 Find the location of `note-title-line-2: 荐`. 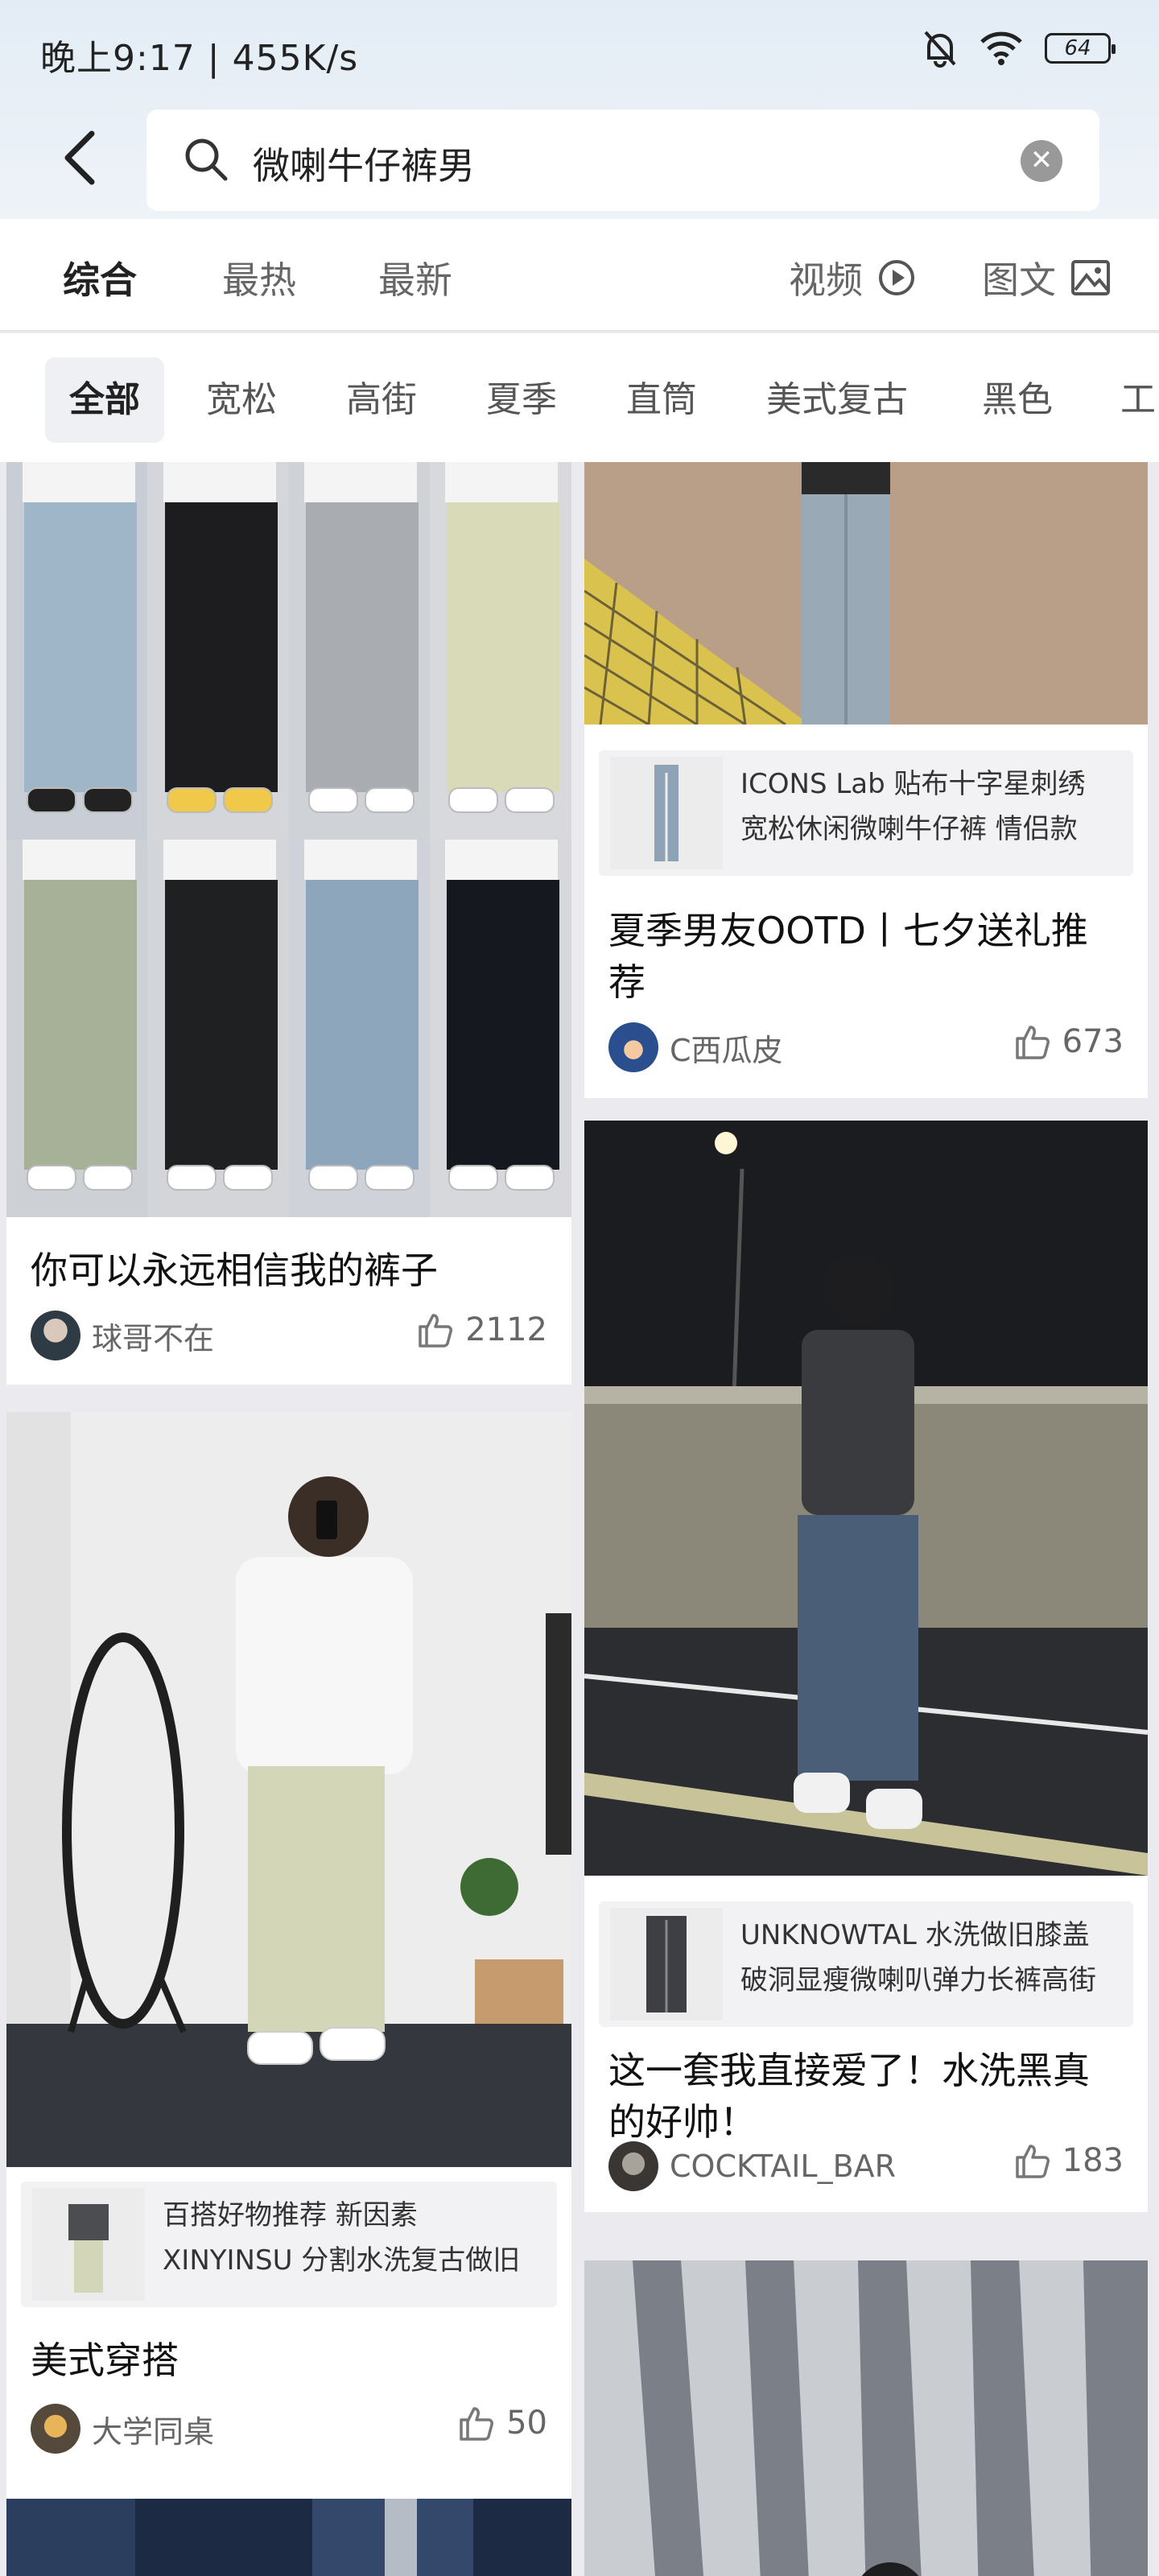

note-title-line-2: 荐 is located at coordinates (626, 982).